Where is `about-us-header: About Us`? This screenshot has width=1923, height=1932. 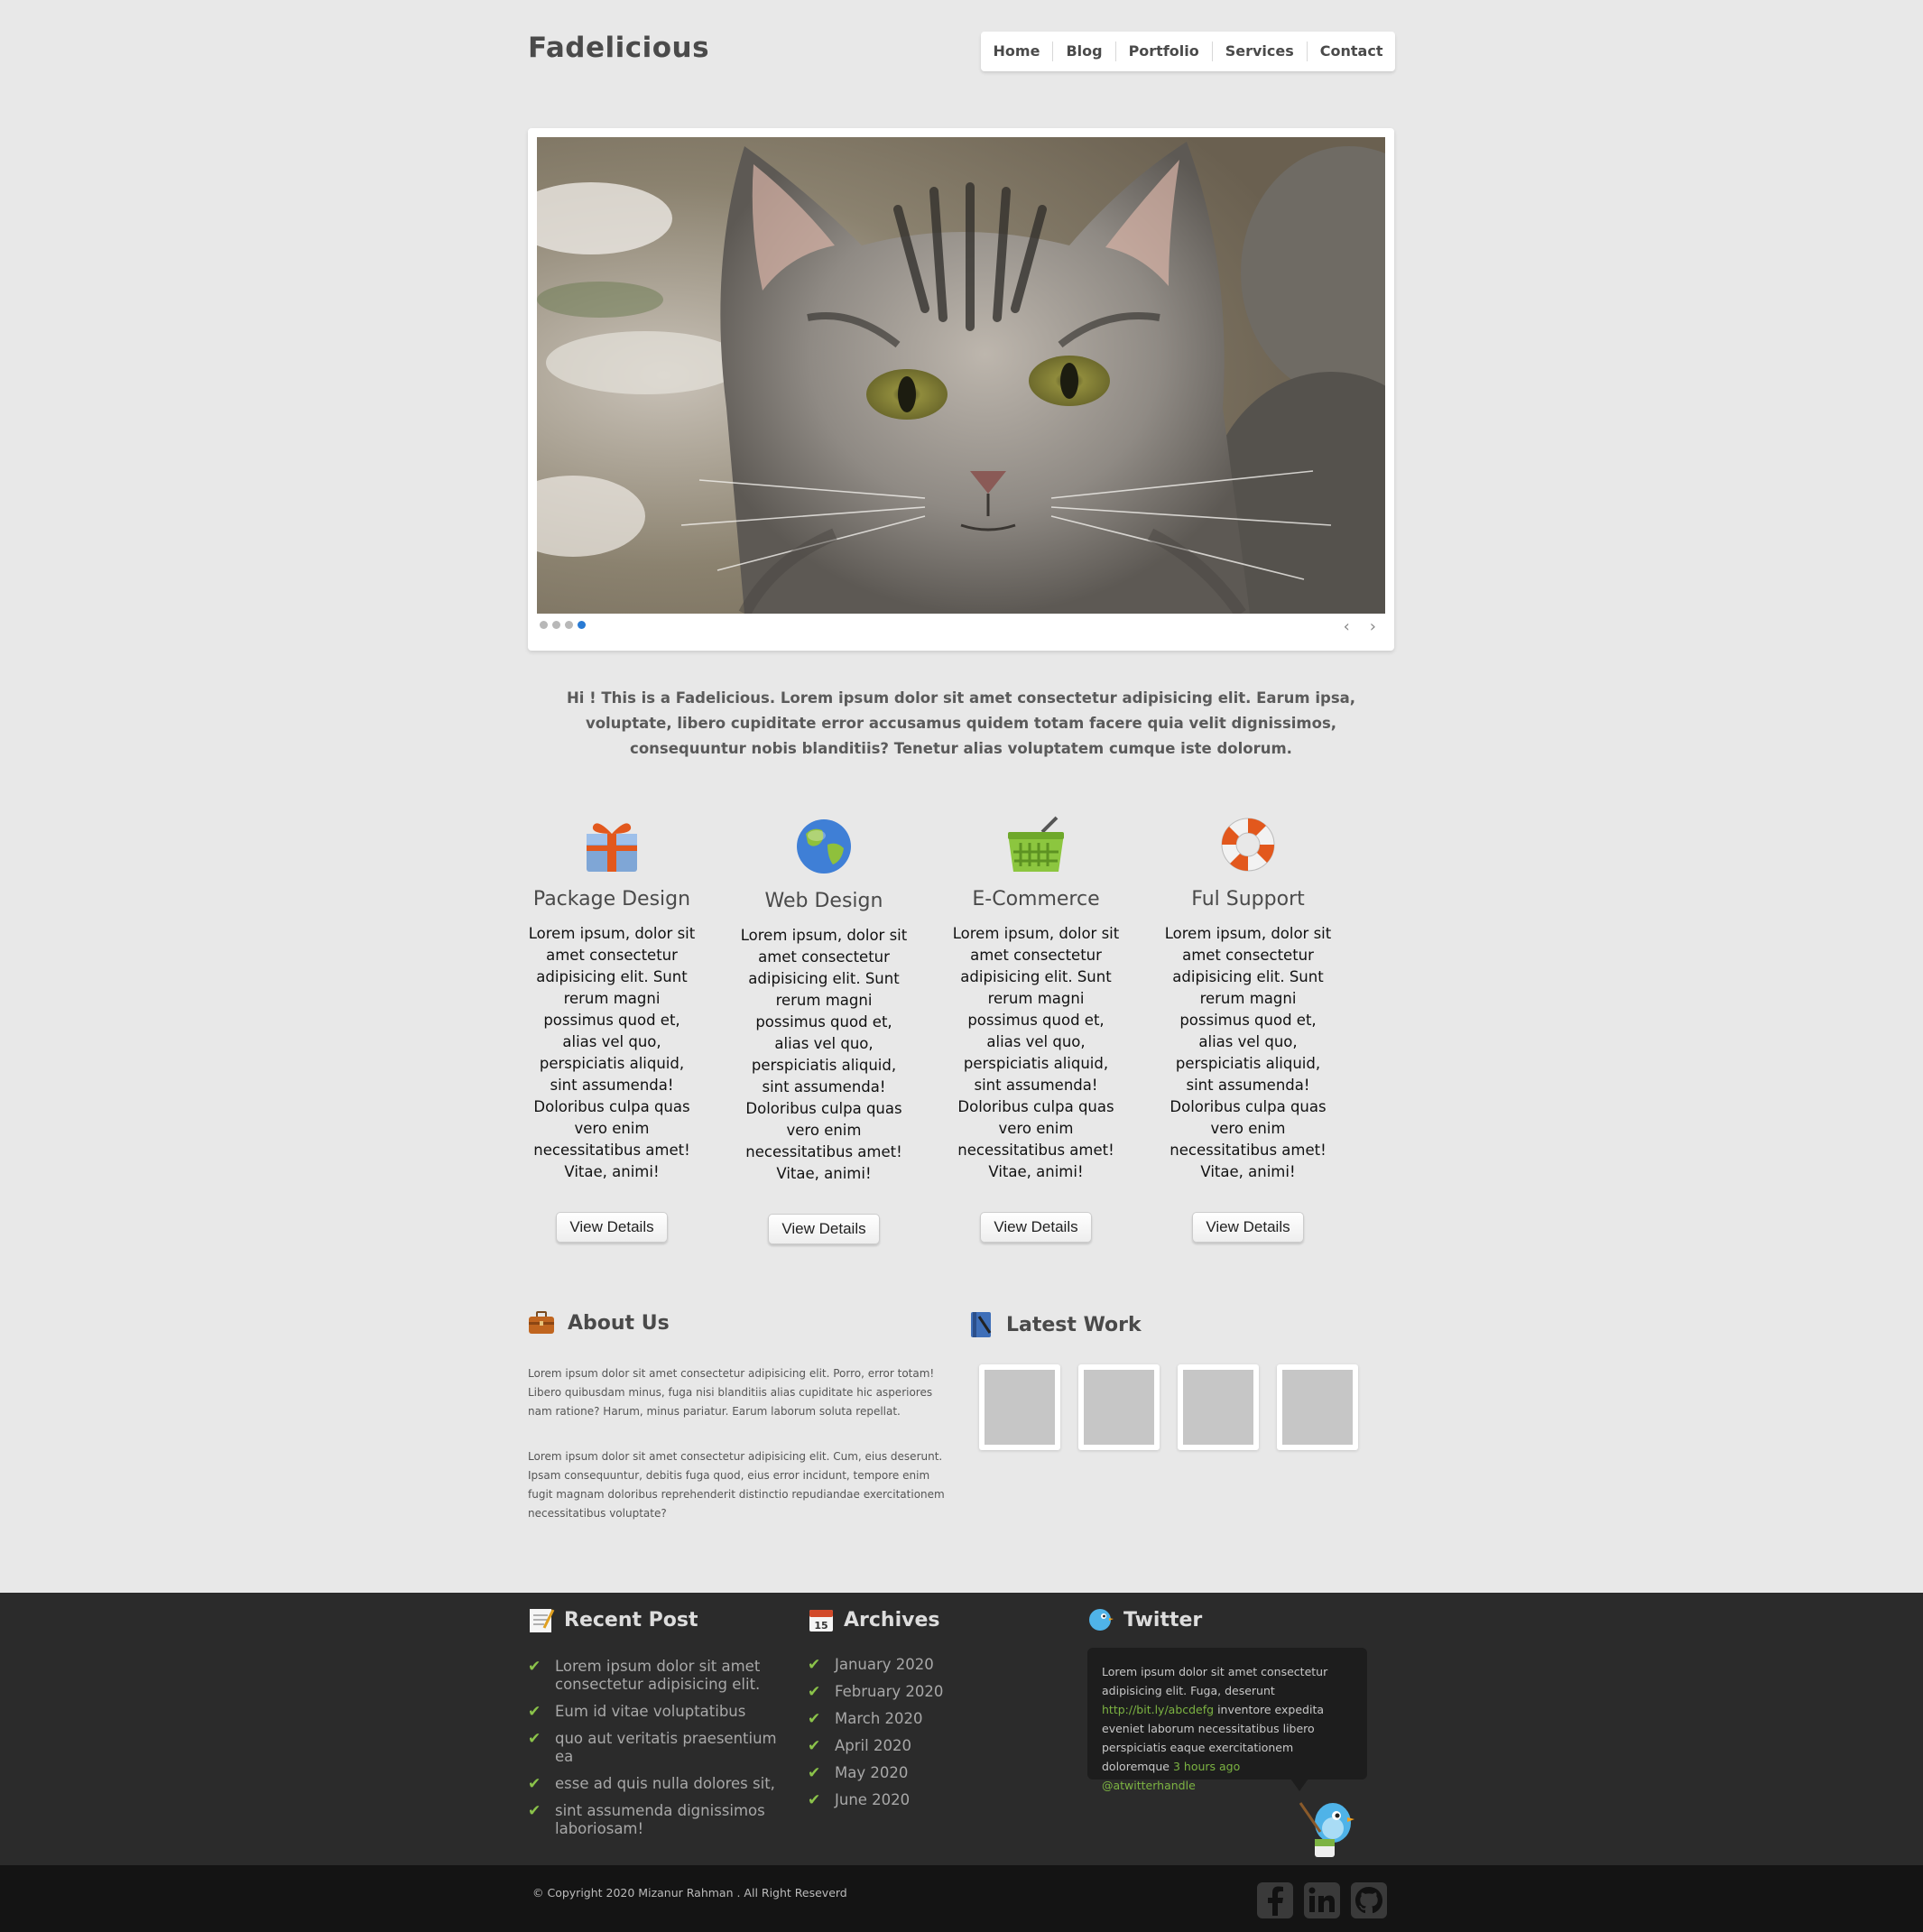 about-us-header: About Us is located at coordinates (599, 1323).